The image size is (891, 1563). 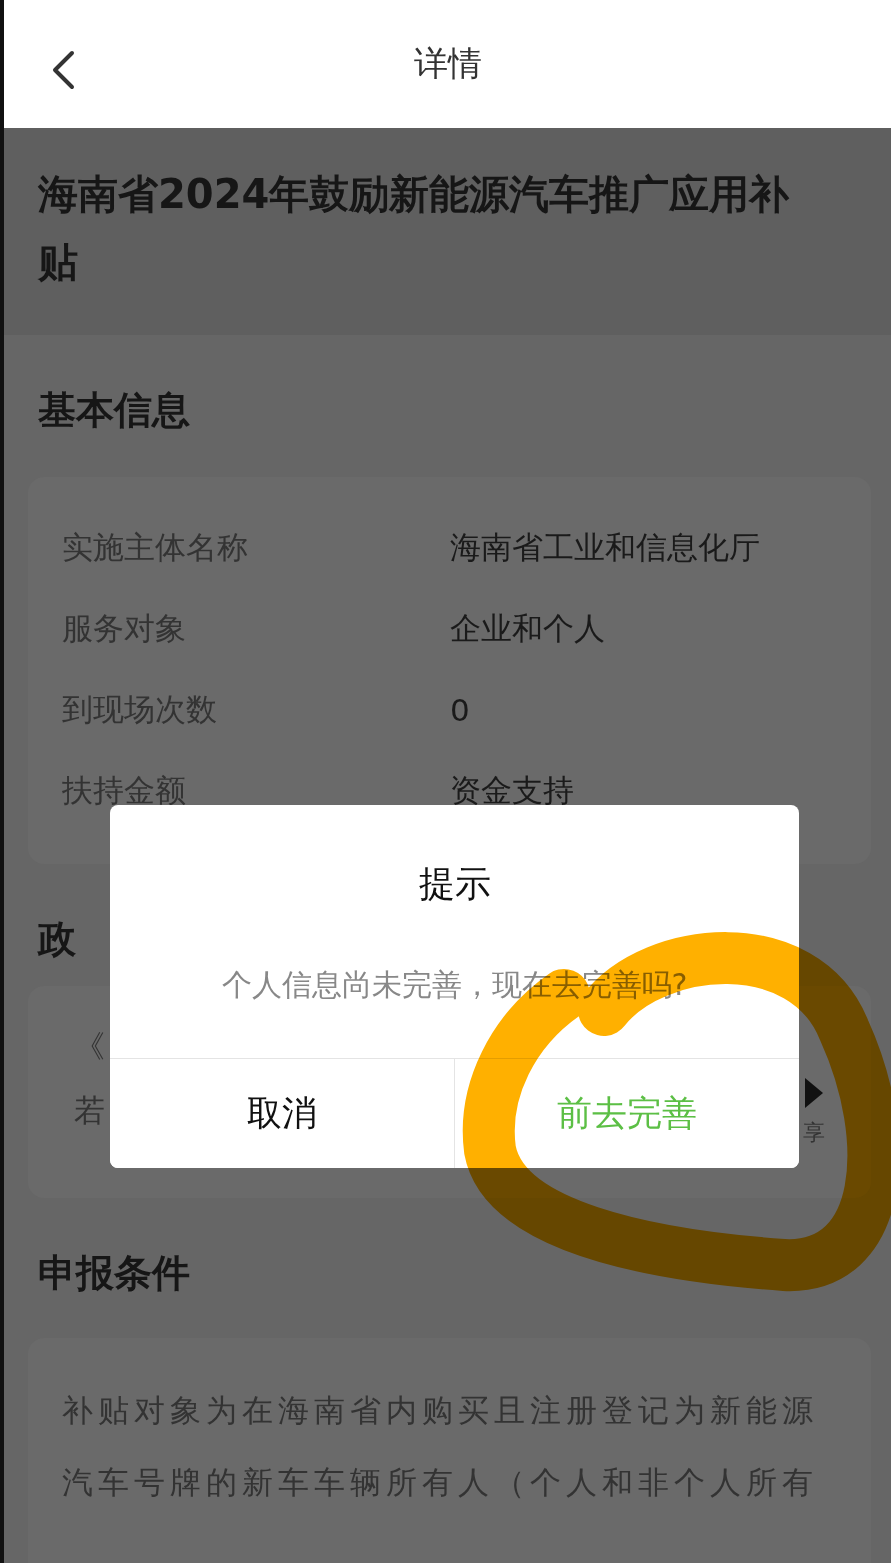 I want to click on info-label: 到现场次数, so click(x=139, y=709).